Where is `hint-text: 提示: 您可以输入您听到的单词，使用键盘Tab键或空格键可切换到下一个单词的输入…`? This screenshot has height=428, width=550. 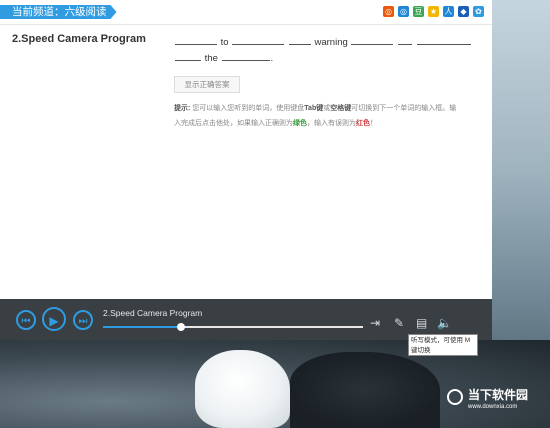 hint-text: 提示: 您可以输入您听到的单词，使用键盘Tab键或空格键可切换到下一个单词的输入… is located at coordinates (315, 116).